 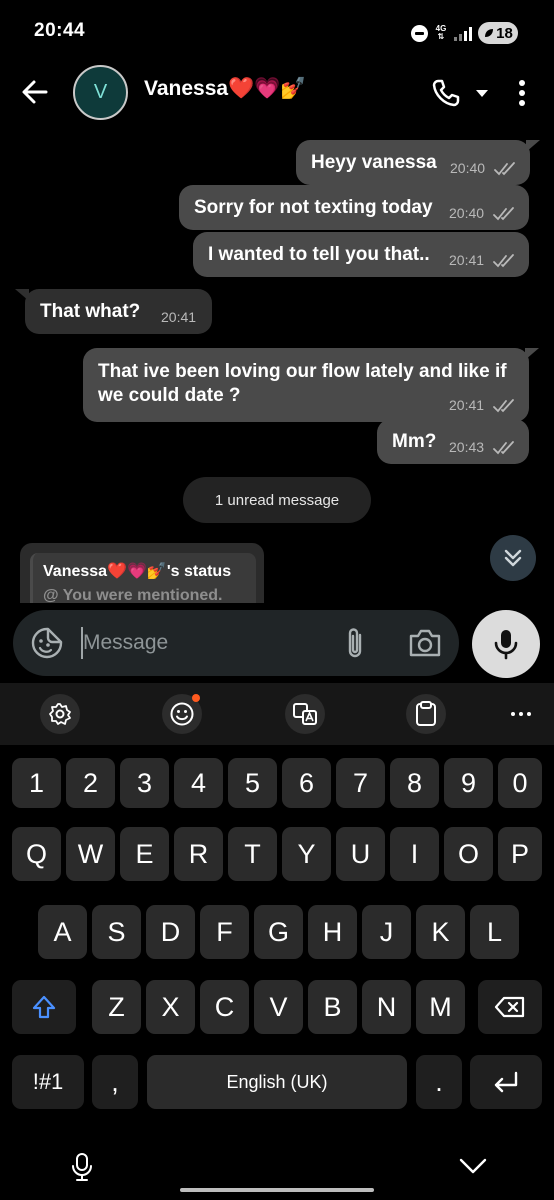 I want to click on message-time: 20:41, so click(x=467, y=260).